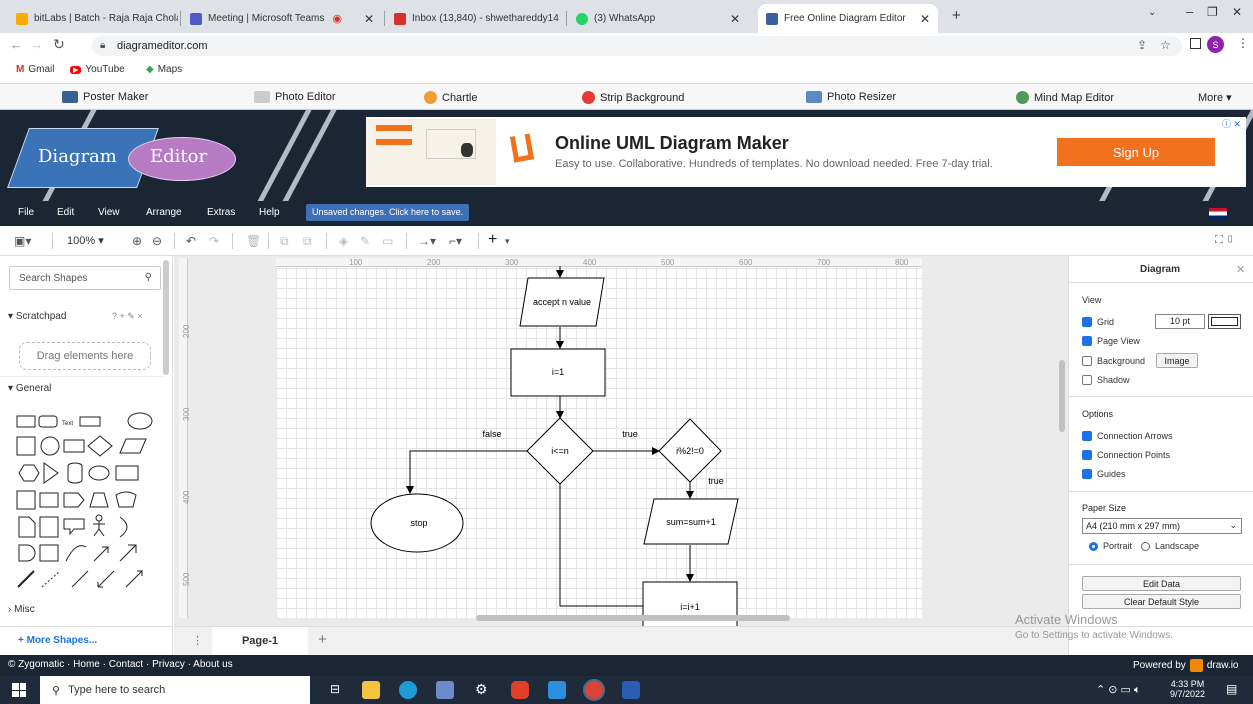 The image size is (1253, 704). Describe the element at coordinates (19, 690) in the screenshot. I see `windows-start-icon` at that location.